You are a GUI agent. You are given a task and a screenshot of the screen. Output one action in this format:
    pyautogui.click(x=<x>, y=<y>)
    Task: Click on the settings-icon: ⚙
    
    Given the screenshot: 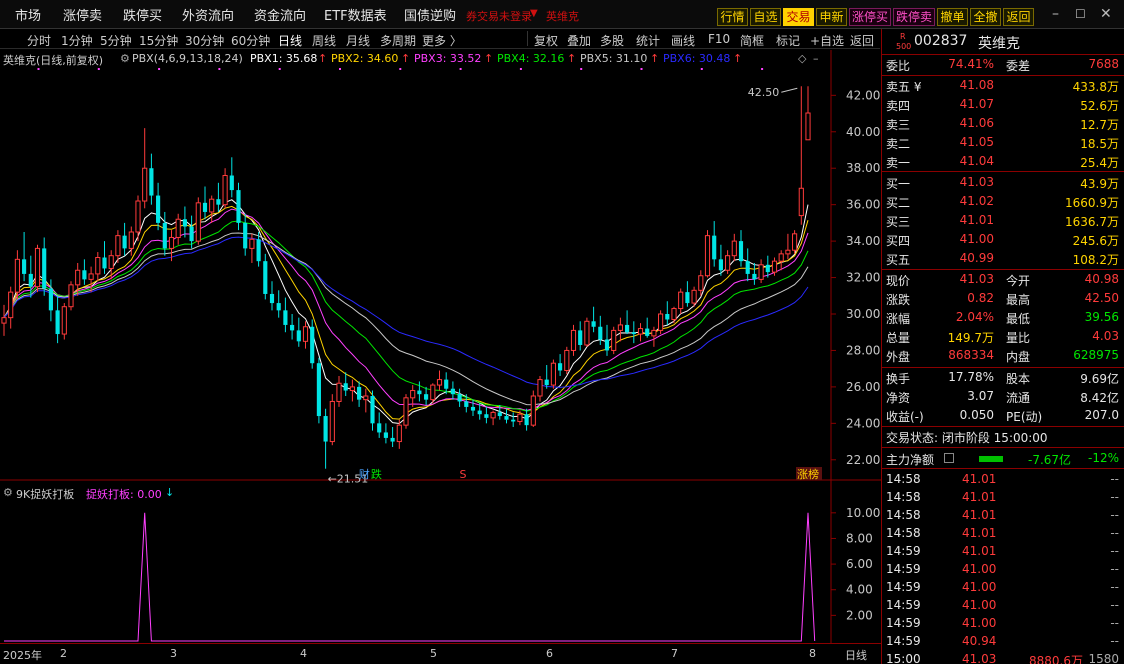 What is the action you would take?
    pyautogui.click(x=8, y=492)
    